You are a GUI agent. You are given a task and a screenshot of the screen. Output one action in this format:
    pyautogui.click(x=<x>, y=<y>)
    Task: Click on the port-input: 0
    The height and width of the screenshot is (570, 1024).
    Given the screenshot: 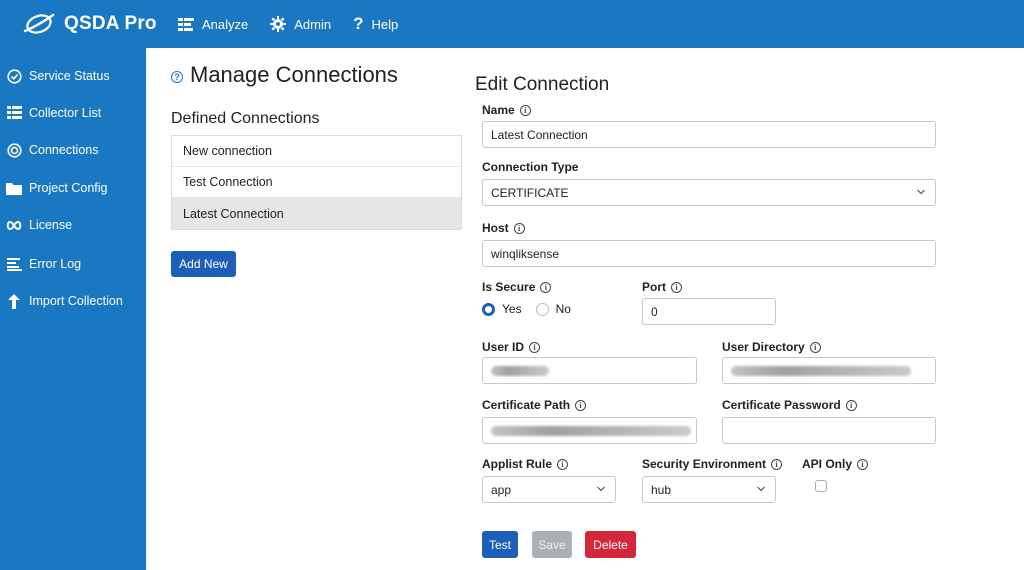 What is the action you would take?
    pyautogui.click(x=709, y=311)
    